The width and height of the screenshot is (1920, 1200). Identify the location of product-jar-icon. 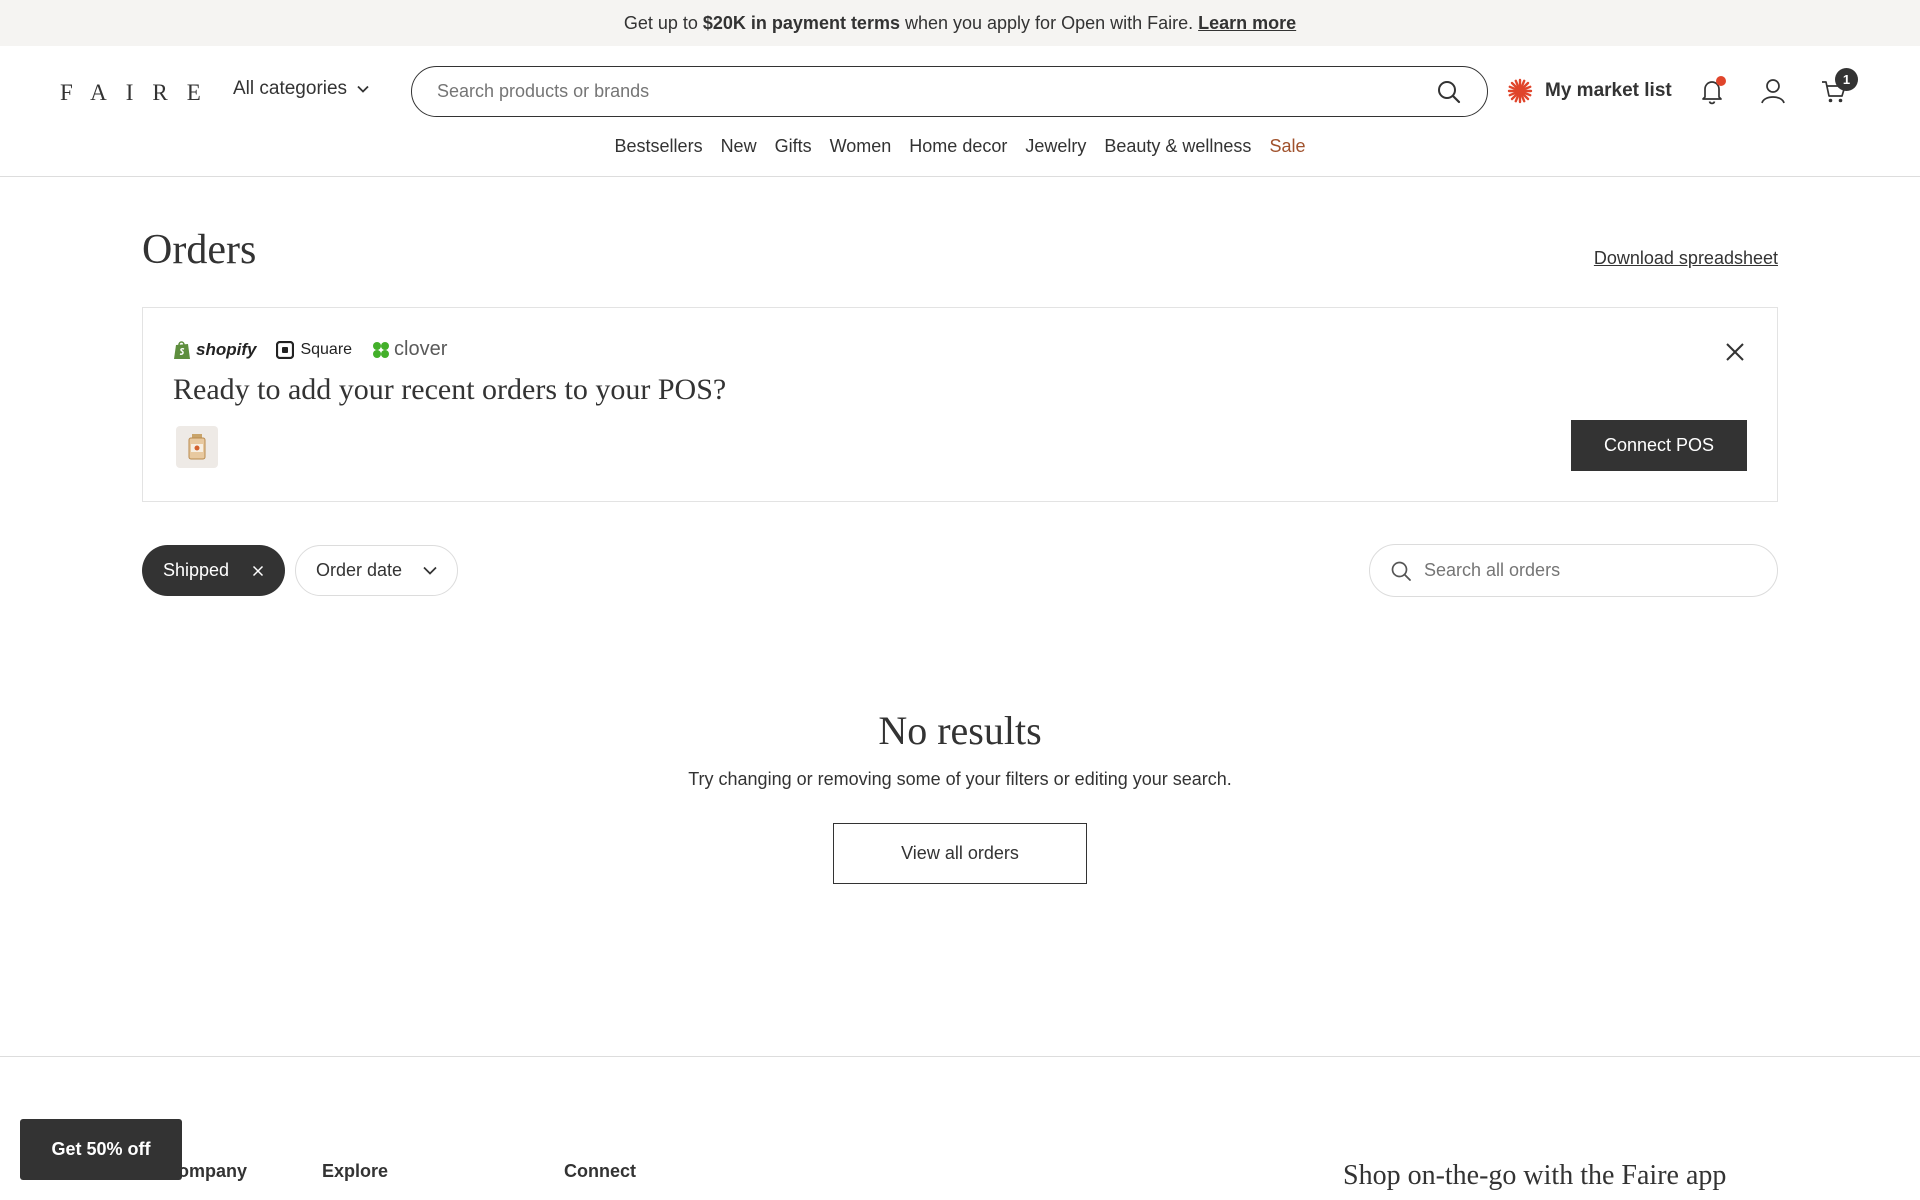
(197, 447).